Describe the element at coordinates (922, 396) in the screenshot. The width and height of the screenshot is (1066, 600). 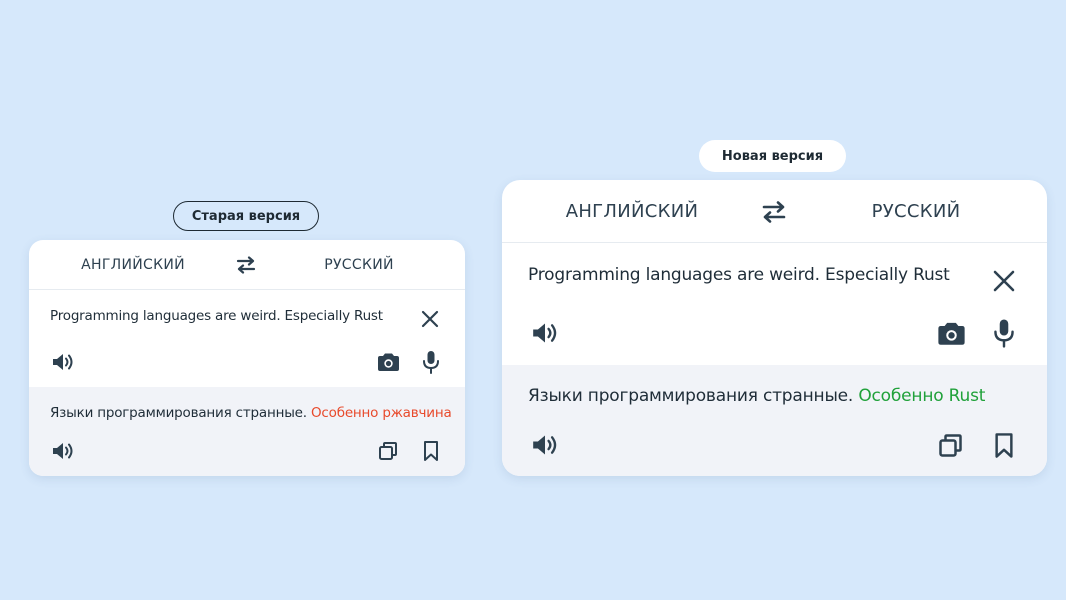
I see `translation-accent: Особенно Rust` at that location.